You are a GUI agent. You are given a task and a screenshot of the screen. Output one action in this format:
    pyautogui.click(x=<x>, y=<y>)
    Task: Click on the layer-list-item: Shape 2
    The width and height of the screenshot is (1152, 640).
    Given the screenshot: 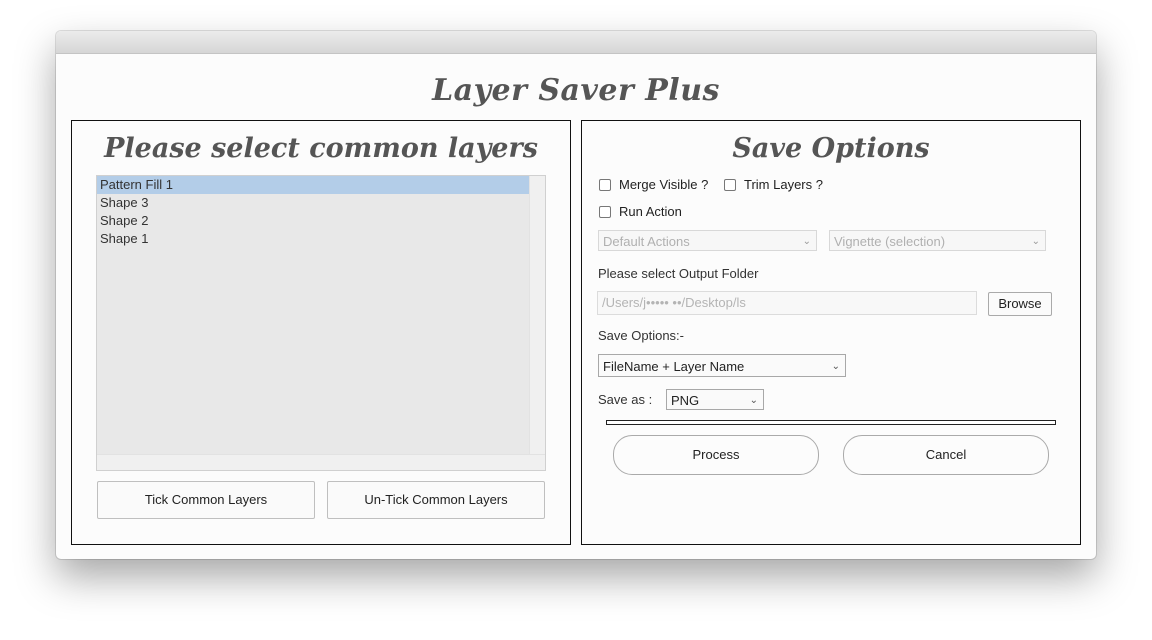 What is the action you would take?
    pyautogui.click(x=313, y=221)
    